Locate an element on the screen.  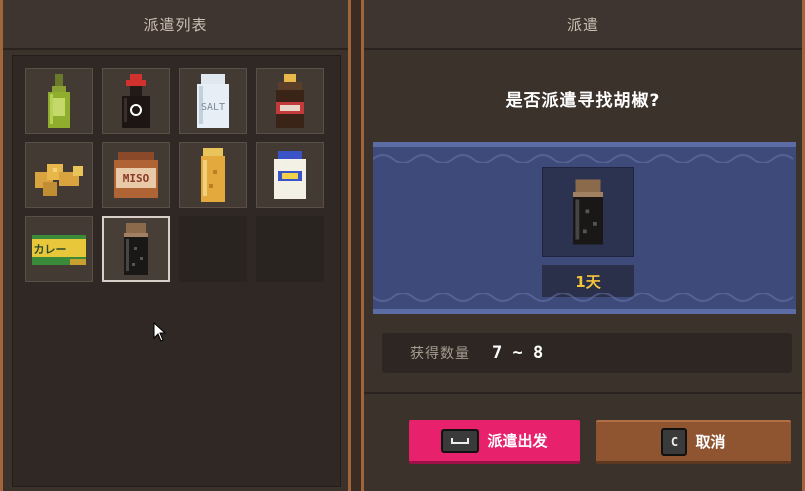
item-slot-mayonnaise is located at coordinates (290, 175).